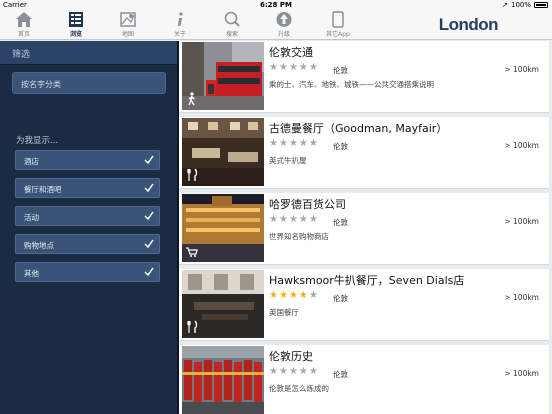 The height and width of the screenshot is (414, 552). What do you see at coordinates (89, 83) in the screenshot?
I see `sort-by-name-button: 按名字分类` at bounding box center [89, 83].